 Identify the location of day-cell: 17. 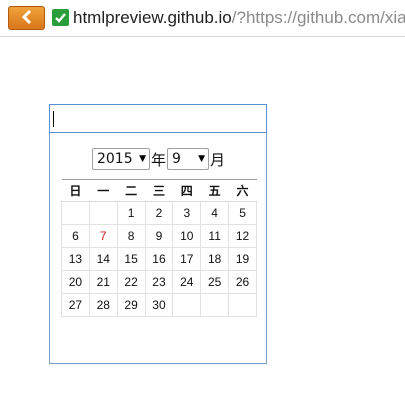
(187, 259).